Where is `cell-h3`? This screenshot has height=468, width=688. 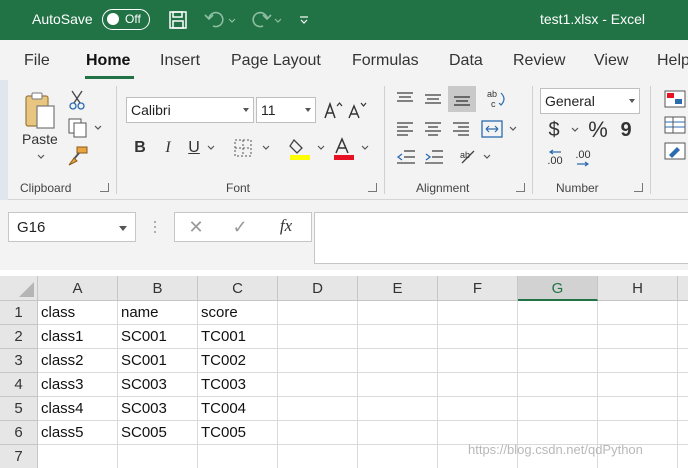
cell-h3 is located at coordinates (638, 361).